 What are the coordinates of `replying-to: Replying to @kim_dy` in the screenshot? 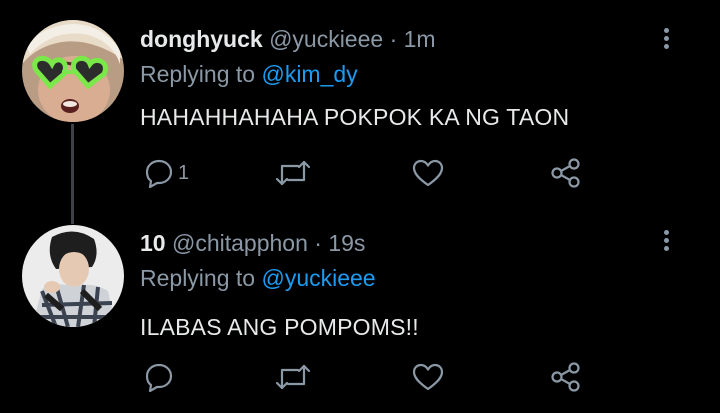 It's located at (249, 74).